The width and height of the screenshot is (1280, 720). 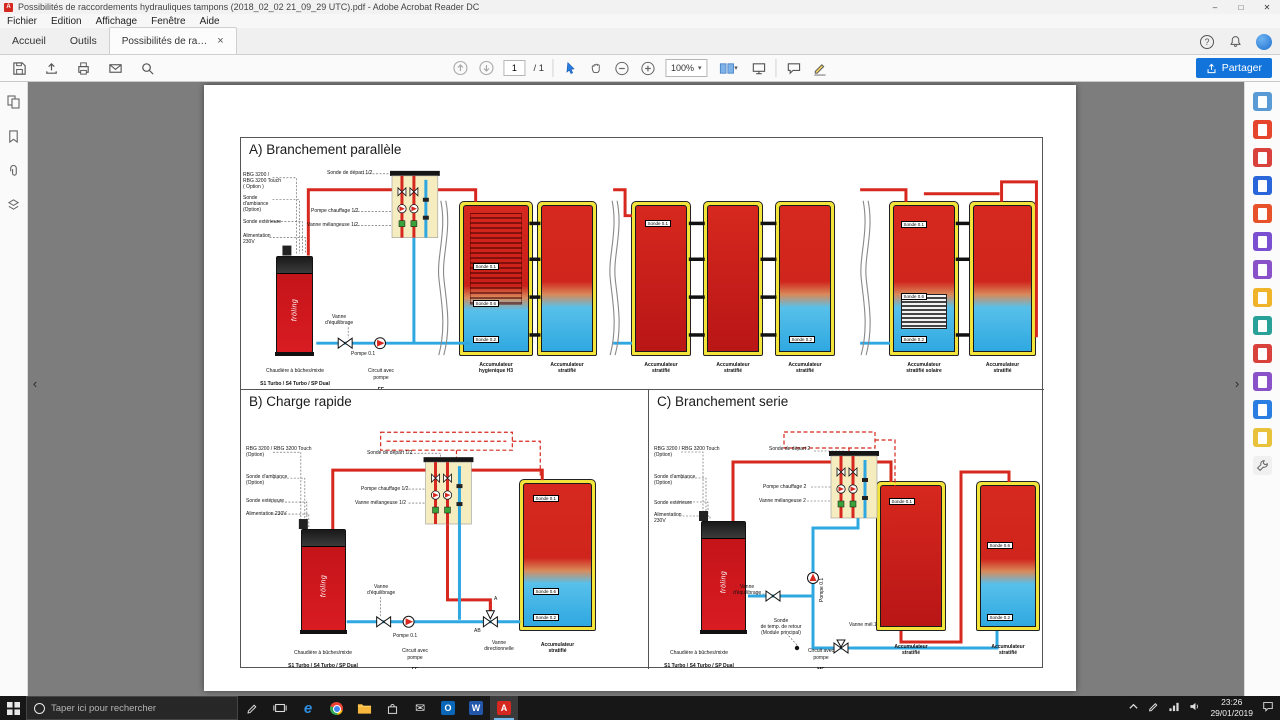 I want to click on save-icon, so click(x=19, y=68).